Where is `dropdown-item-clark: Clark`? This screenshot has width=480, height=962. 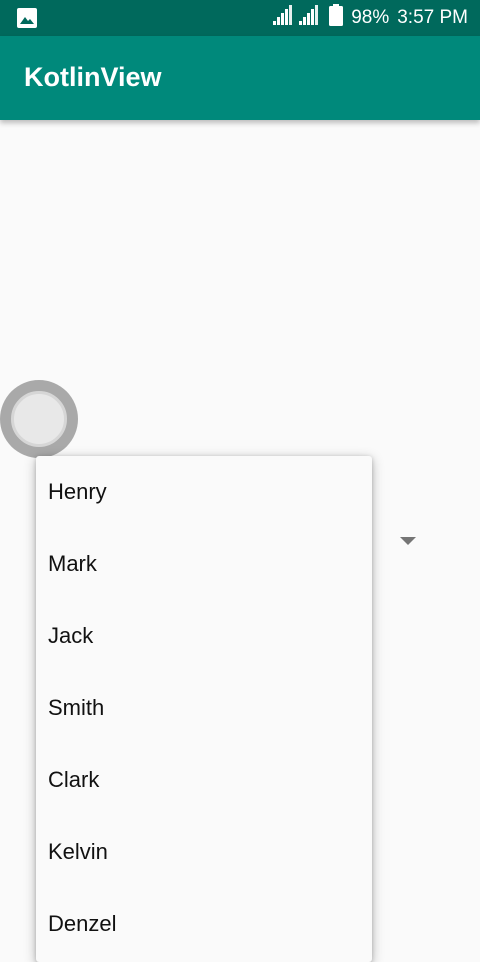
dropdown-item-clark: Clark is located at coordinates (204, 780).